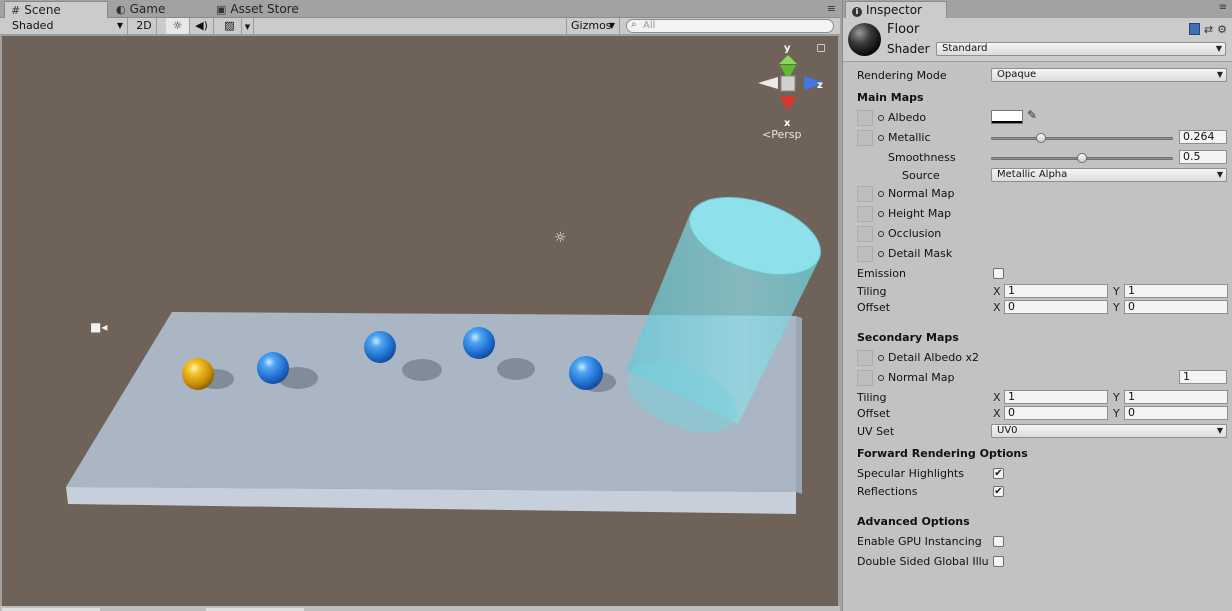 Image resolution: width=1232 pixels, height=611 pixels. Describe the element at coordinates (1056, 291) in the screenshot. I see `main-tiling-x-field: 1` at that location.